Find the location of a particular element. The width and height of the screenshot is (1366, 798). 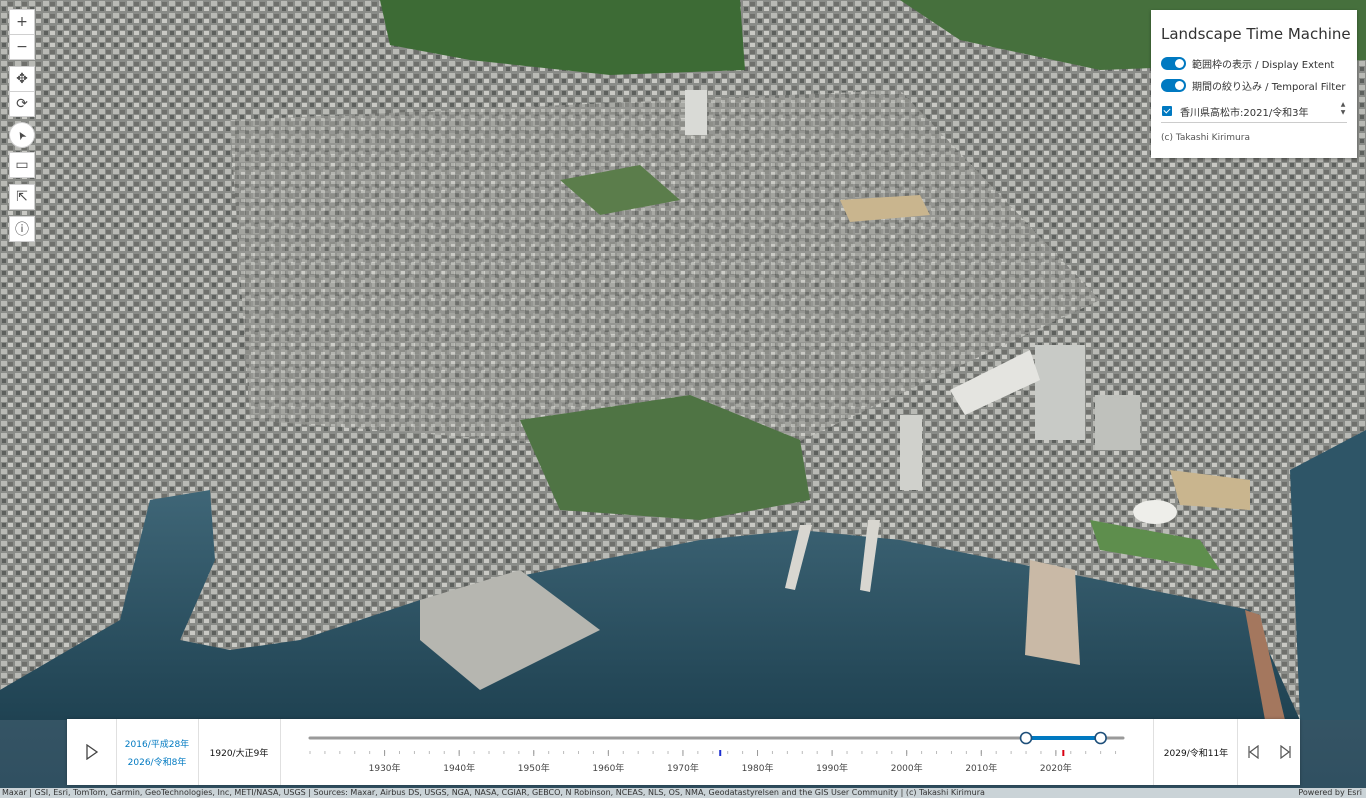

info-button: ⓘ is located at coordinates (22, 229).